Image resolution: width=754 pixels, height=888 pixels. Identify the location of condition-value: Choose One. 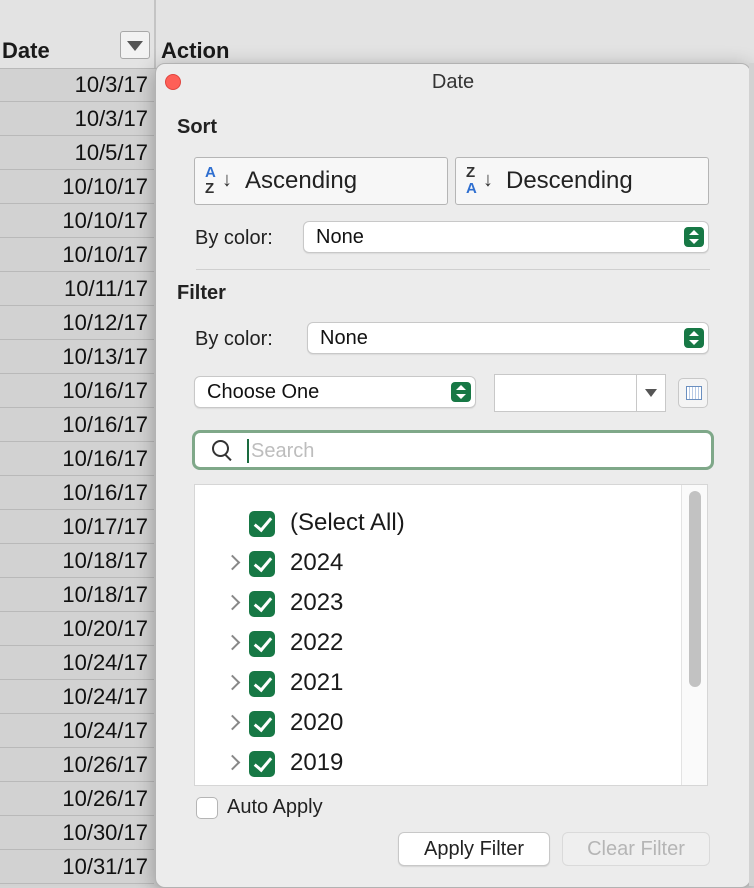
(263, 392).